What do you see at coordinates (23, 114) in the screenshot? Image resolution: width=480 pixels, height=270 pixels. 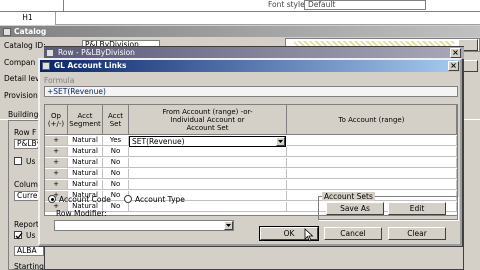 I see `tab-building: Building` at bounding box center [23, 114].